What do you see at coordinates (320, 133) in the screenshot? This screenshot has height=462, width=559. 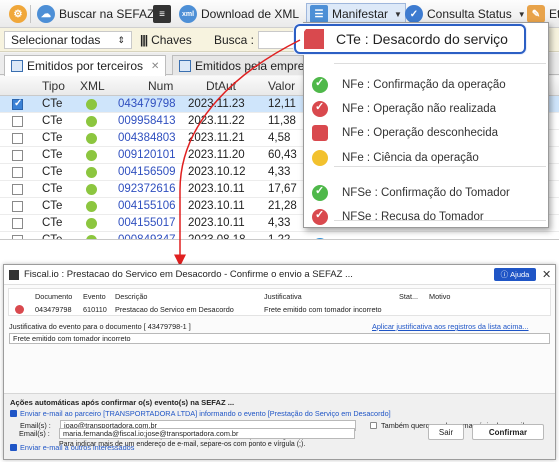 I see `thumbs-down-icon` at bounding box center [320, 133].